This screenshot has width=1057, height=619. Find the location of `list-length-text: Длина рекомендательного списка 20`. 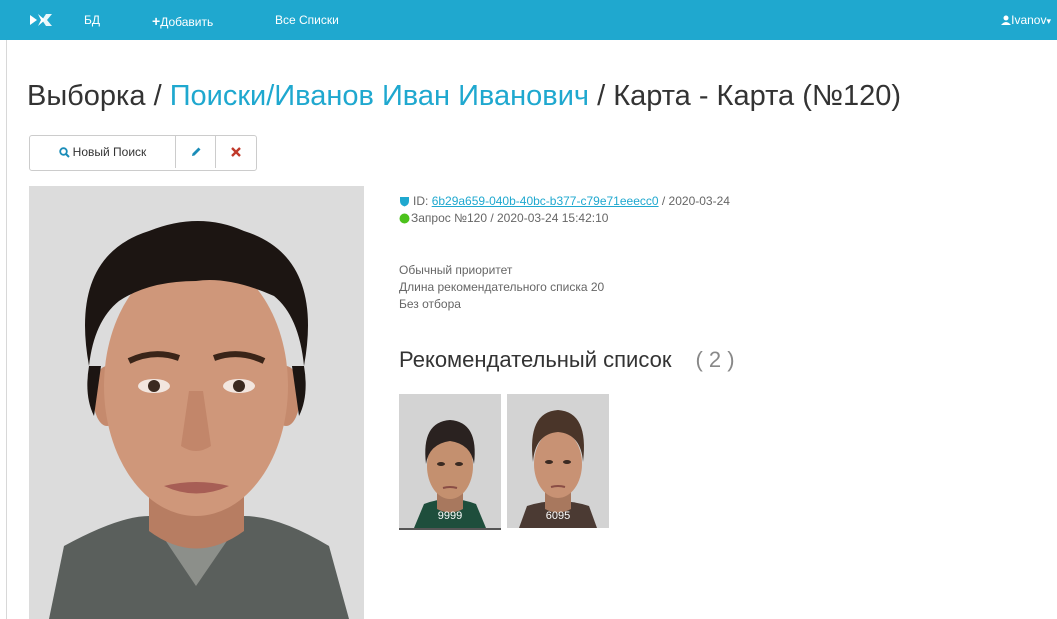

list-length-text: Длина рекомендательного списка 20 is located at coordinates (502, 287).